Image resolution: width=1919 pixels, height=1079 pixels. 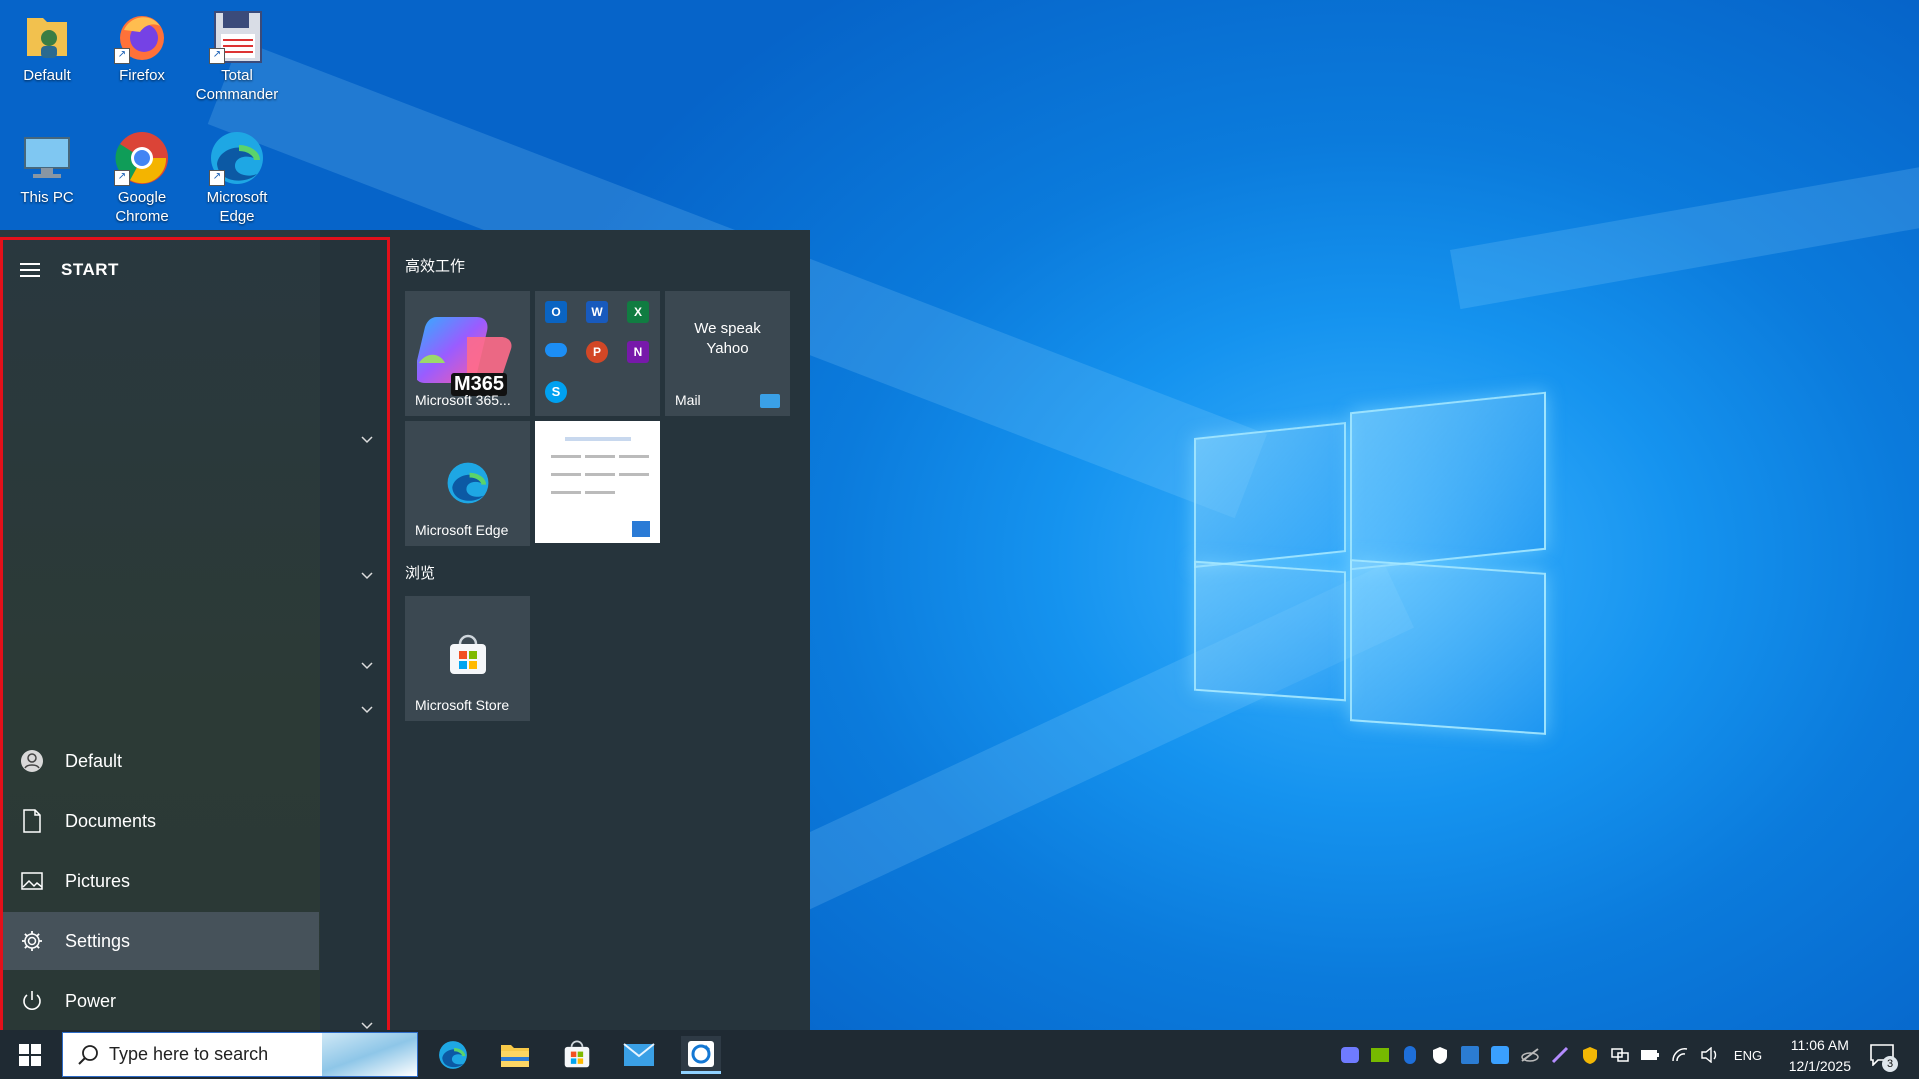 What do you see at coordinates (688, 400) in the screenshot?
I see `tile-label: Mail` at bounding box center [688, 400].